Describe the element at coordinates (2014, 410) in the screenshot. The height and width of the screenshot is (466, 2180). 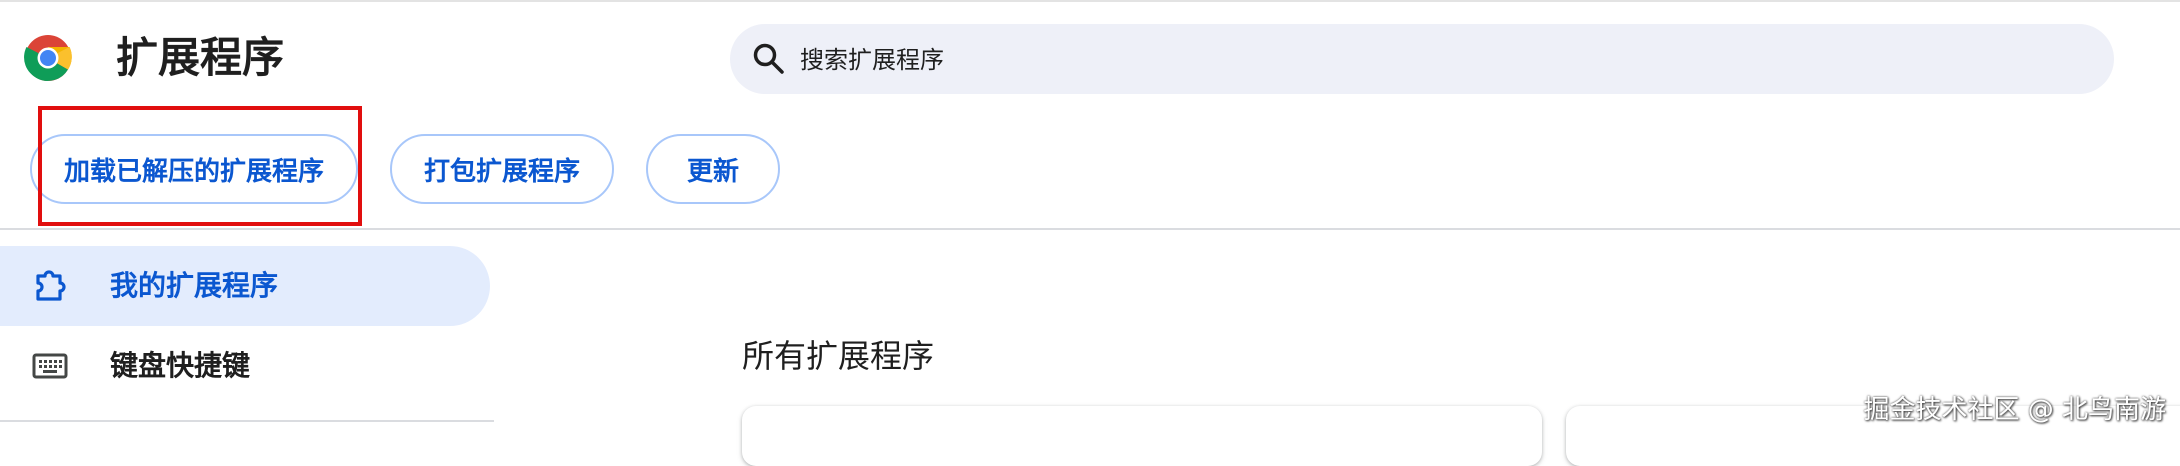
I see `watermark-text: 掘金技术社区 @ 北鸟南游` at that location.